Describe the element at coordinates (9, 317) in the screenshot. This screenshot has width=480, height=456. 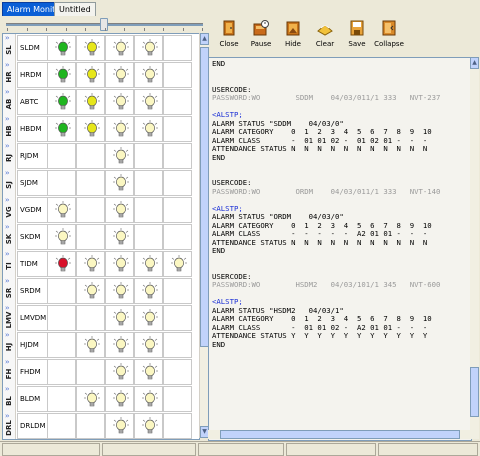
I see `row-tag: ›› LMV` at that location.